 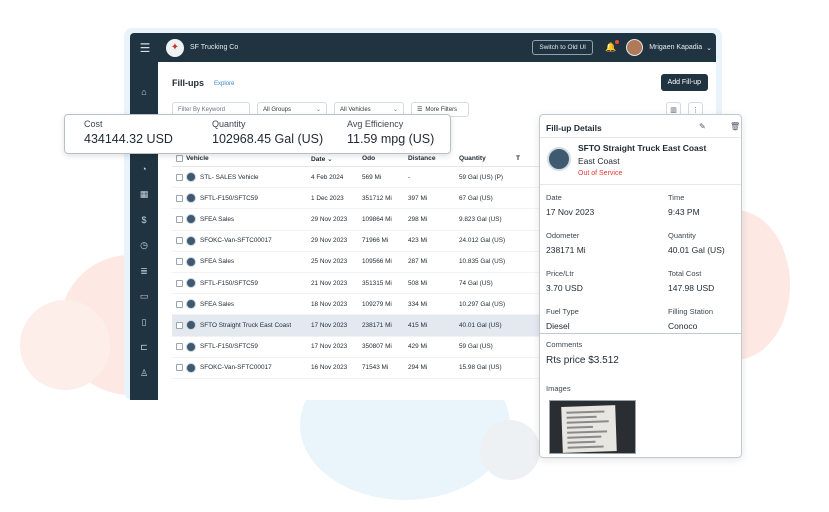 I want to click on vehicle-name-link: SFTO Straight Truck East Coast, so click(x=642, y=148).